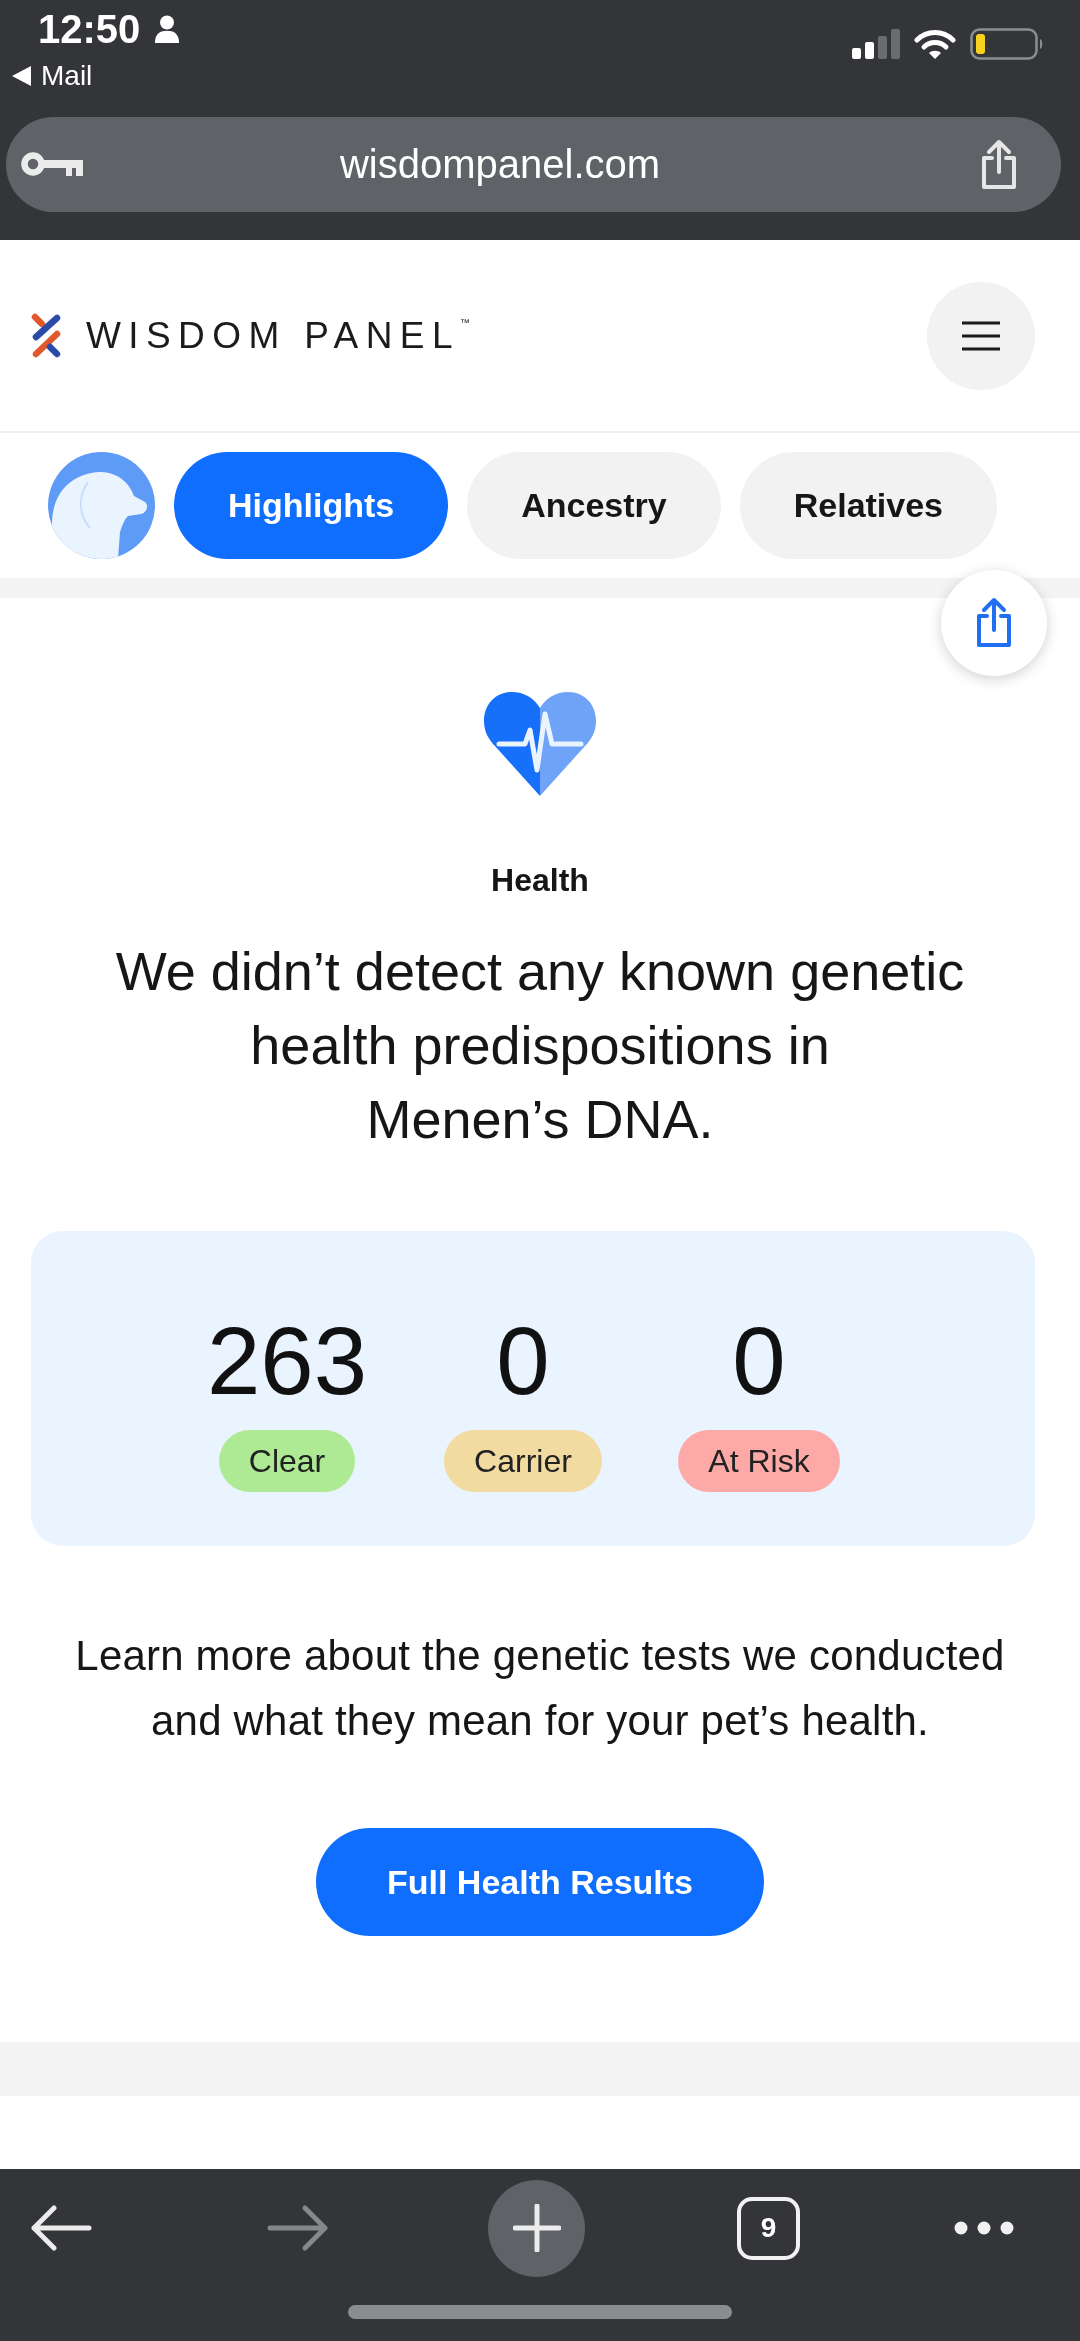  I want to click on signal-icon, so click(876, 44).